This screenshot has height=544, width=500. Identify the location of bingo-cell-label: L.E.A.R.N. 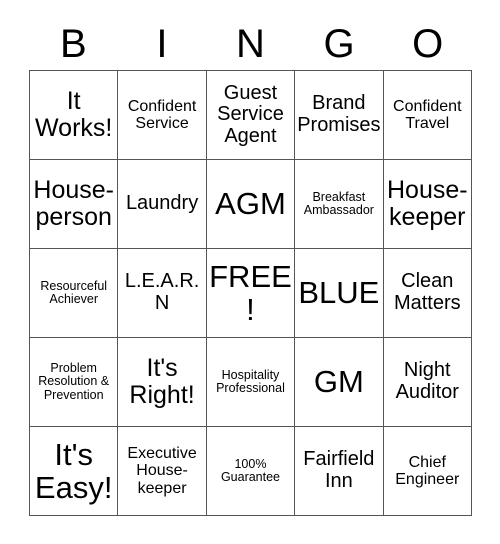
(162, 292).